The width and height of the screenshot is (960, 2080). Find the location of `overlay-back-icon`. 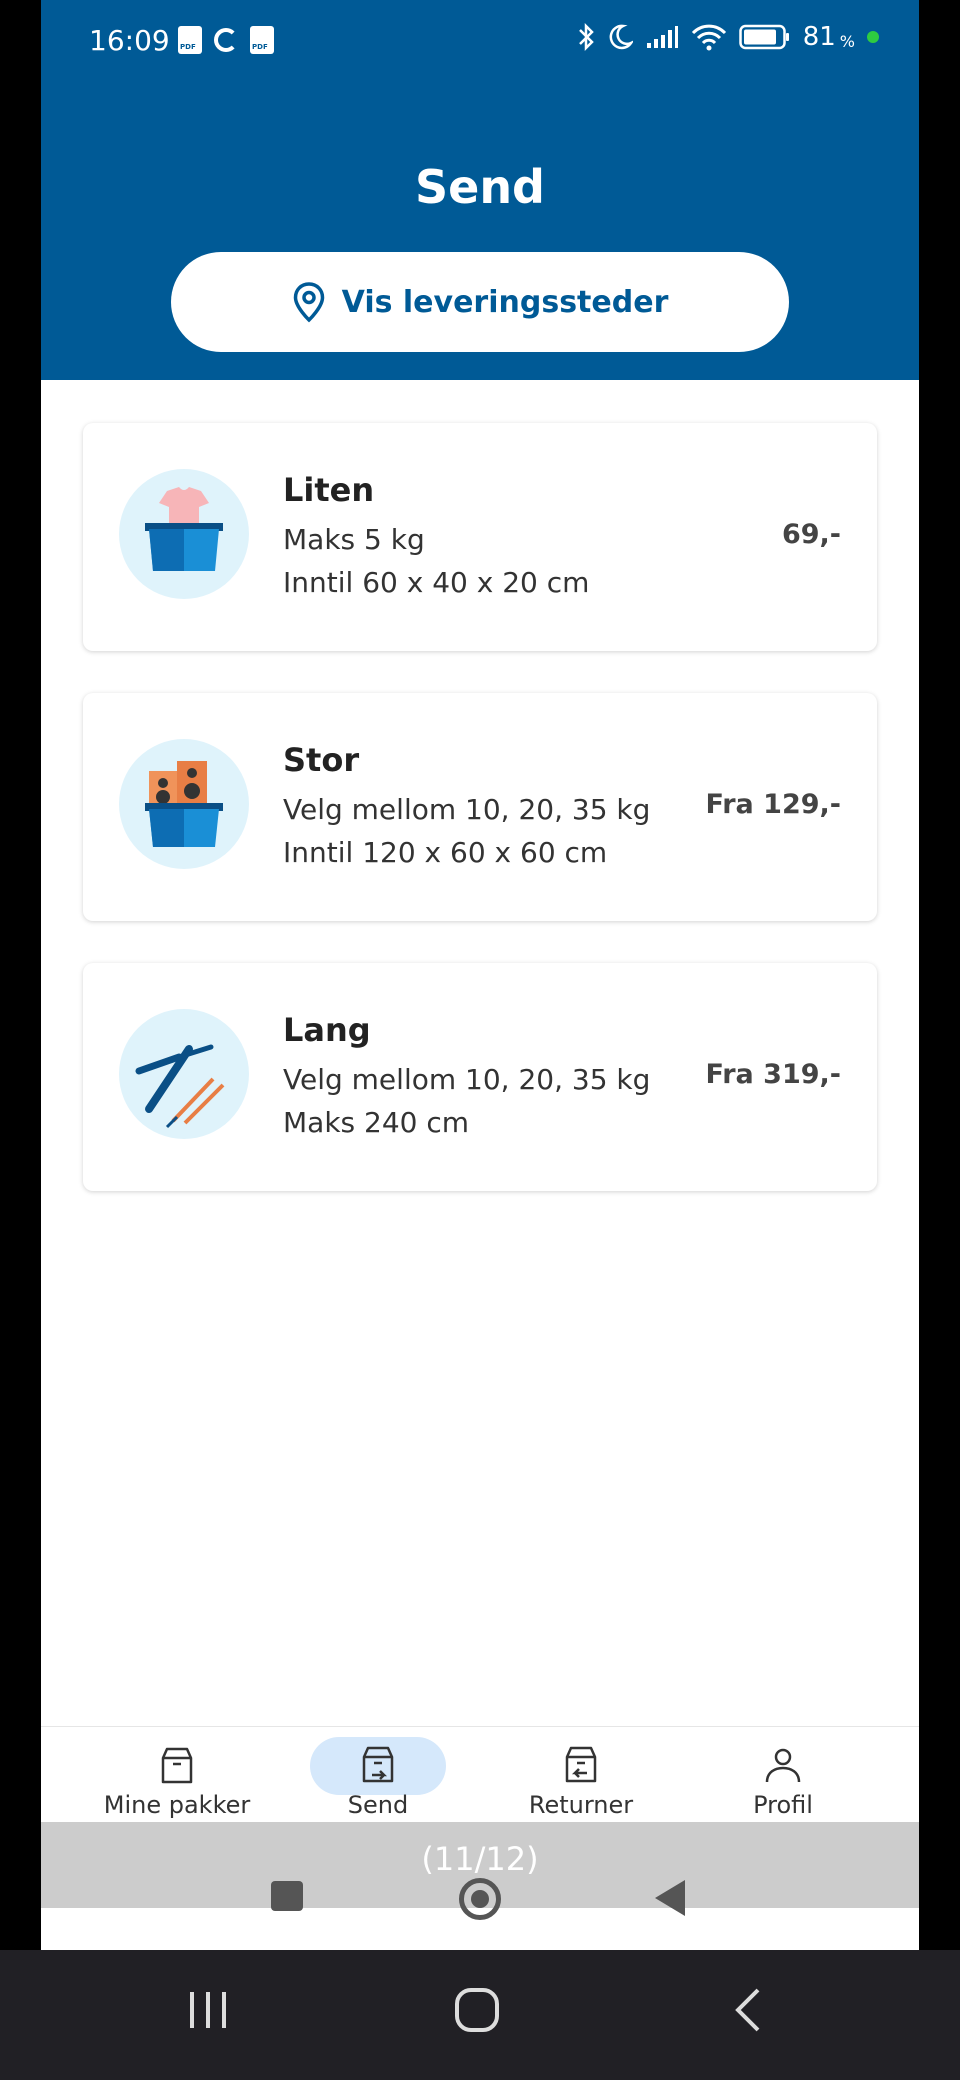

overlay-back-icon is located at coordinates (670, 1898).